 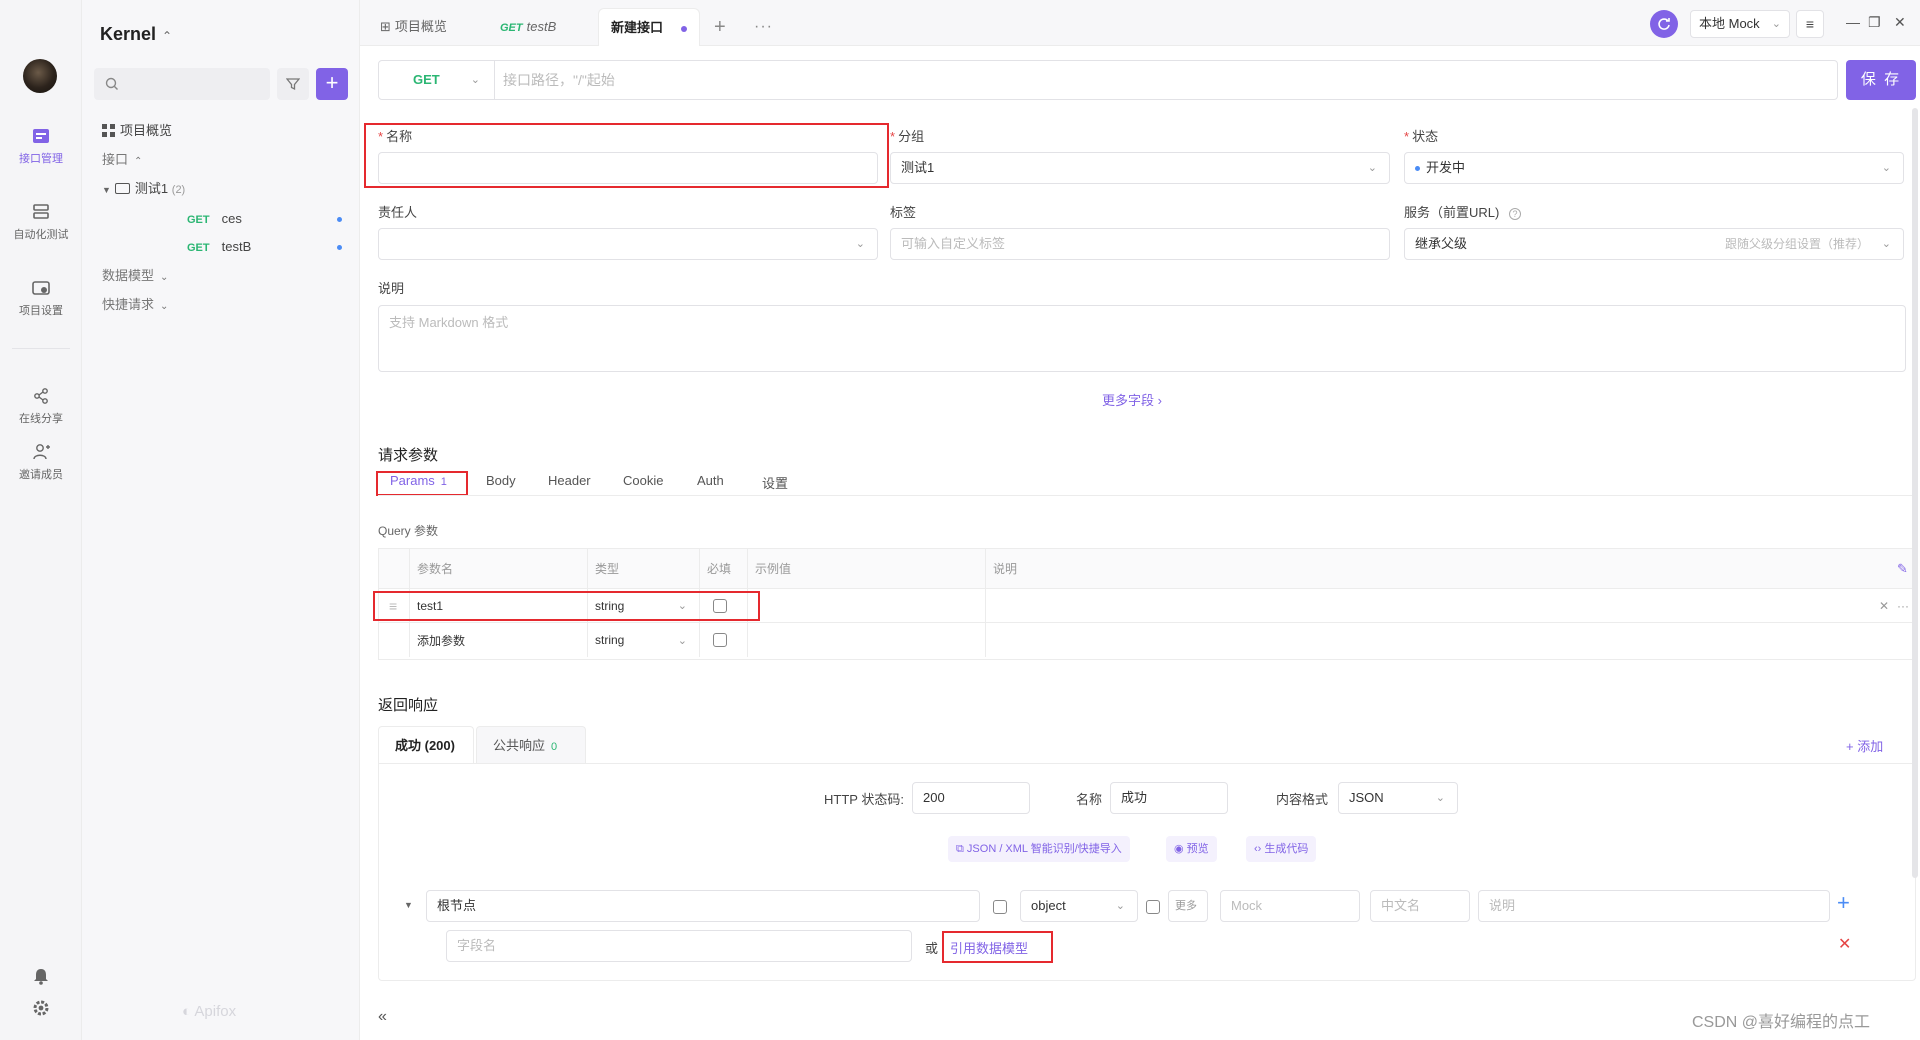 I want to click on path-input, so click(x=1163, y=80).